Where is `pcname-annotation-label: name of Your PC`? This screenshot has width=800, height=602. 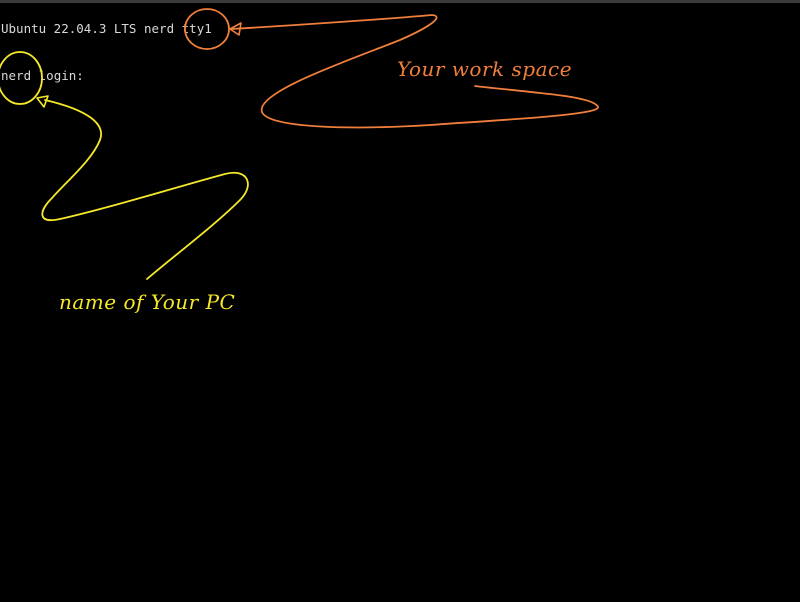
pcname-annotation-label: name of Your PC is located at coordinates (147, 302).